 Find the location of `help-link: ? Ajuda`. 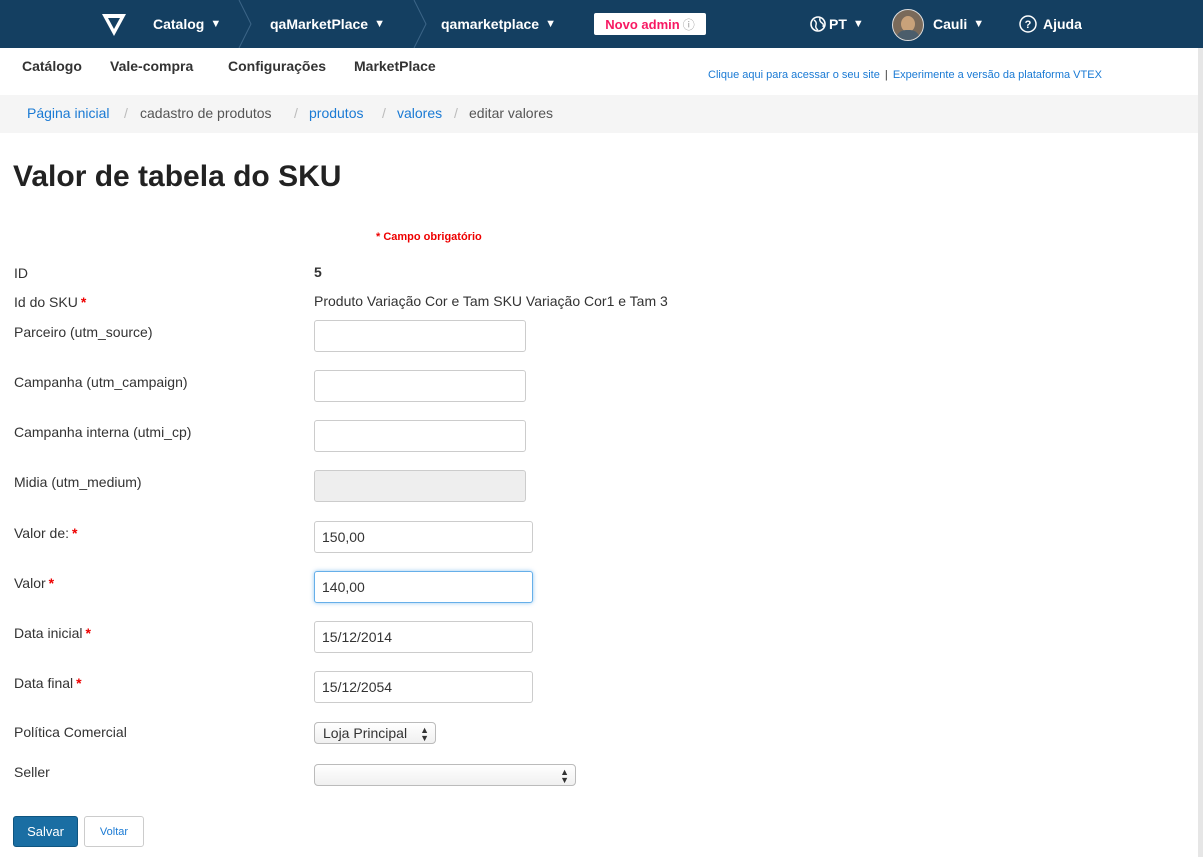

help-link: ? Ajuda is located at coordinates (1050, 24).